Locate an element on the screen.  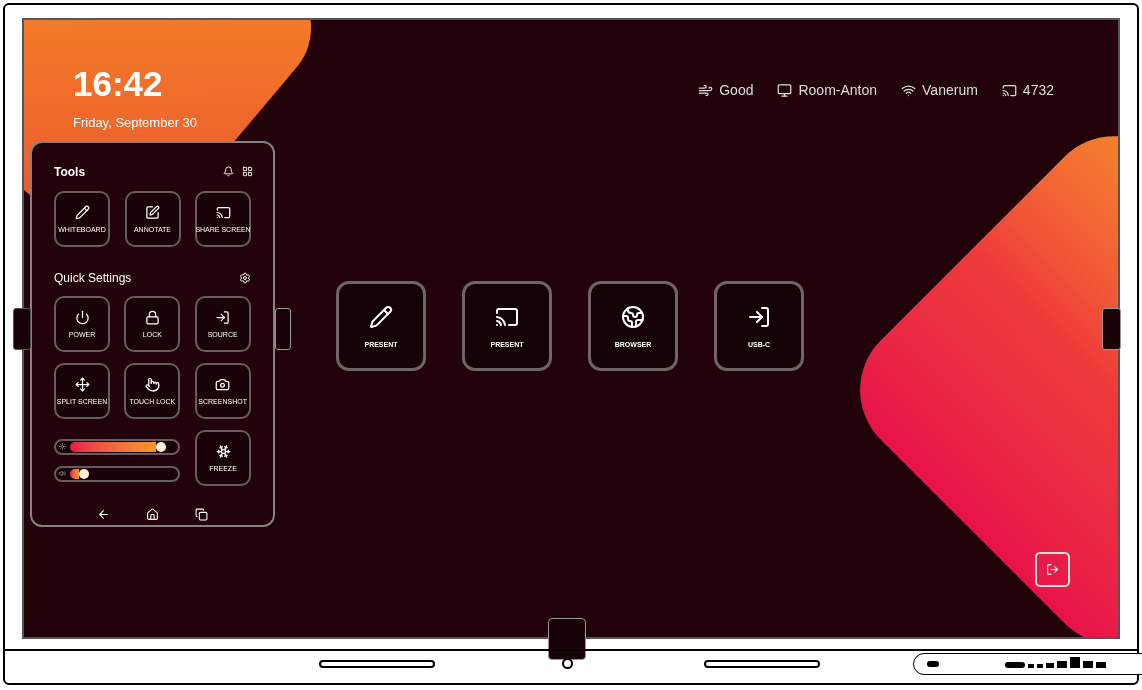
status-label: Vanerum is located at coordinates (950, 90).